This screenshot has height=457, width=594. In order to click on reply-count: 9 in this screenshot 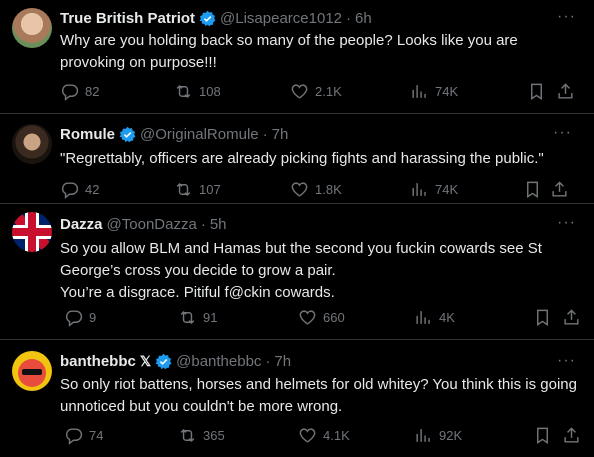, I will do `click(93, 317)`.